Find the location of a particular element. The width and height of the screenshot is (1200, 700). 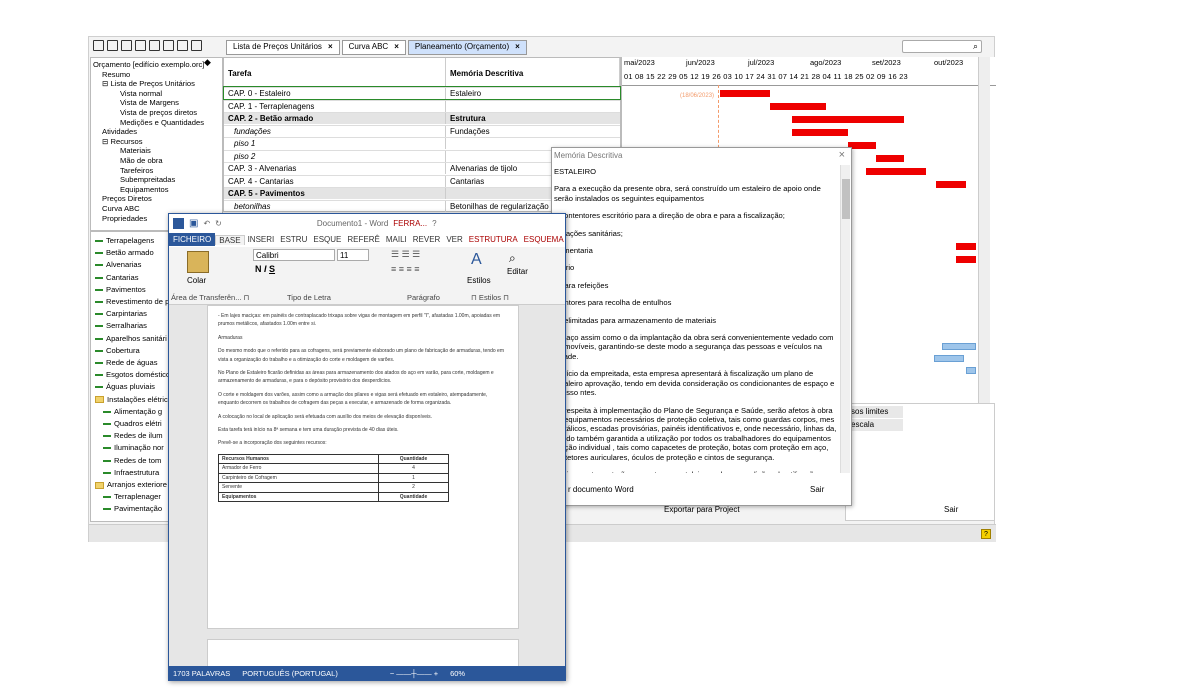

task-list-item: Cobertura is located at coordinates (117, 351).